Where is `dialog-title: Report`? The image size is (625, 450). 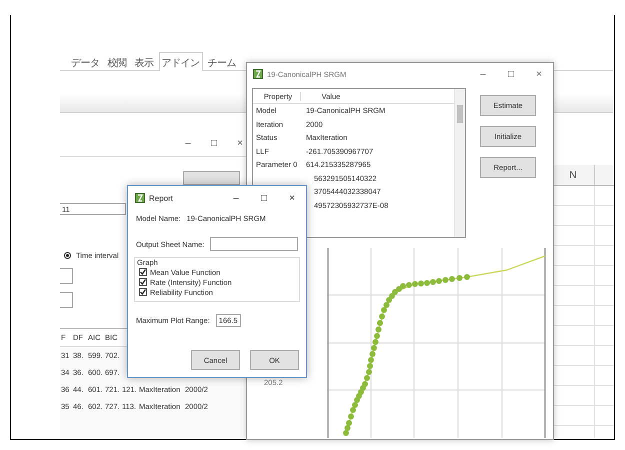 dialog-title: Report is located at coordinates (161, 198).